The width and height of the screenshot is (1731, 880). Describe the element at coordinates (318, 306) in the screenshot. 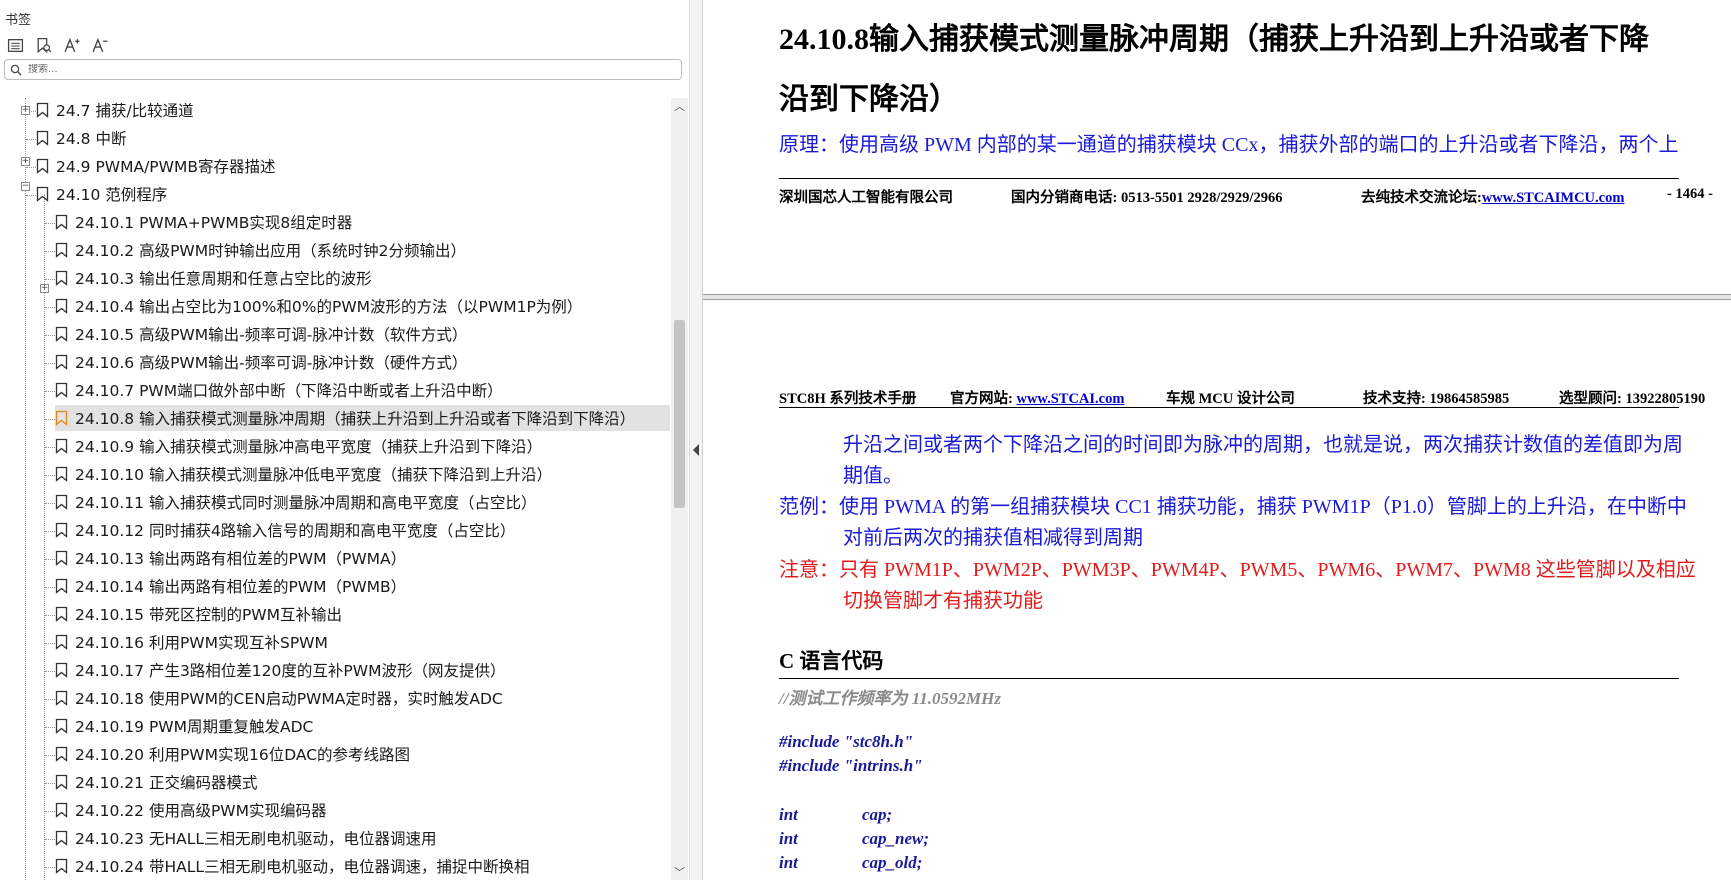

I see `bookmark-item: 24.10.4 输出占空比为100%和0%的PWM波形的方法（以PWM1P为例）` at that location.